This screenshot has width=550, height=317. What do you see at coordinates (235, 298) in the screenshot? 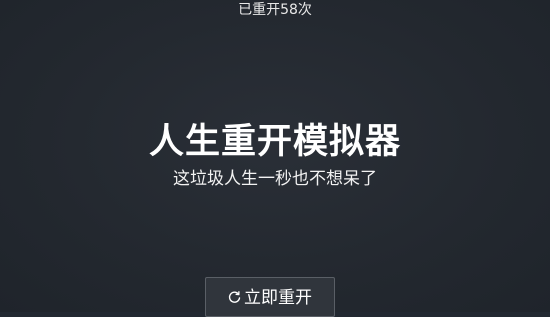
I see `refresh-icon` at bounding box center [235, 298].